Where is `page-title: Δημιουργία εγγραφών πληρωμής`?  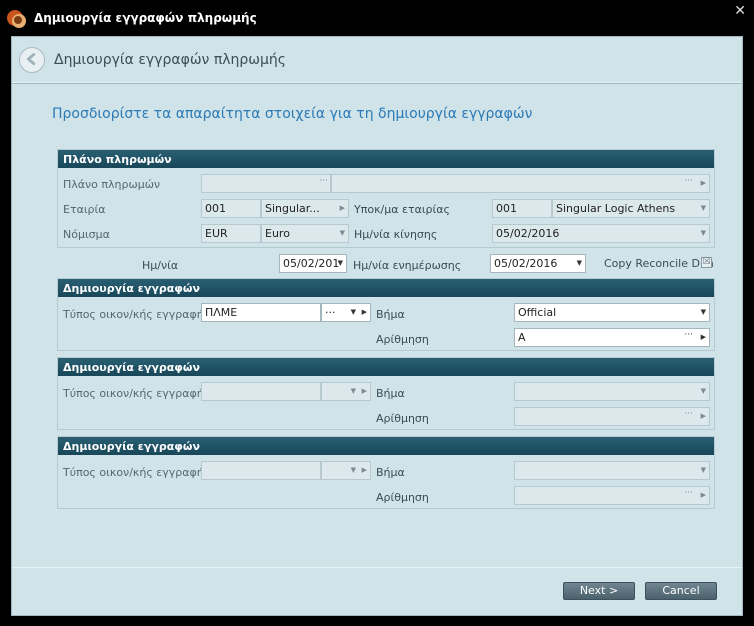
page-title: Δημιουργία εγγραφών πληρωμής is located at coordinates (170, 60).